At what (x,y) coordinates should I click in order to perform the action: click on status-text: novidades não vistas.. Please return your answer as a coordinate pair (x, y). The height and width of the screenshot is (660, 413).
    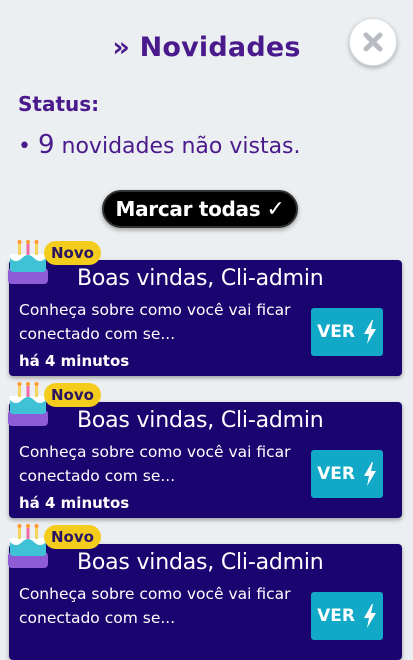
    Looking at the image, I should click on (181, 146).